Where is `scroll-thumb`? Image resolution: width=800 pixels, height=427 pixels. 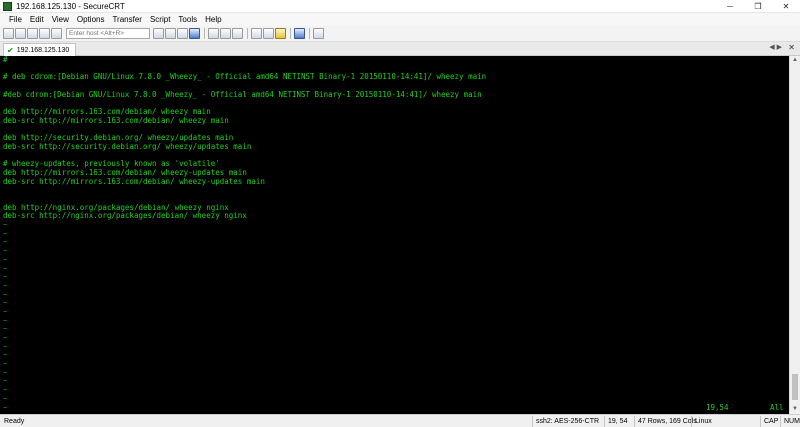 scroll-thumb is located at coordinates (795, 387).